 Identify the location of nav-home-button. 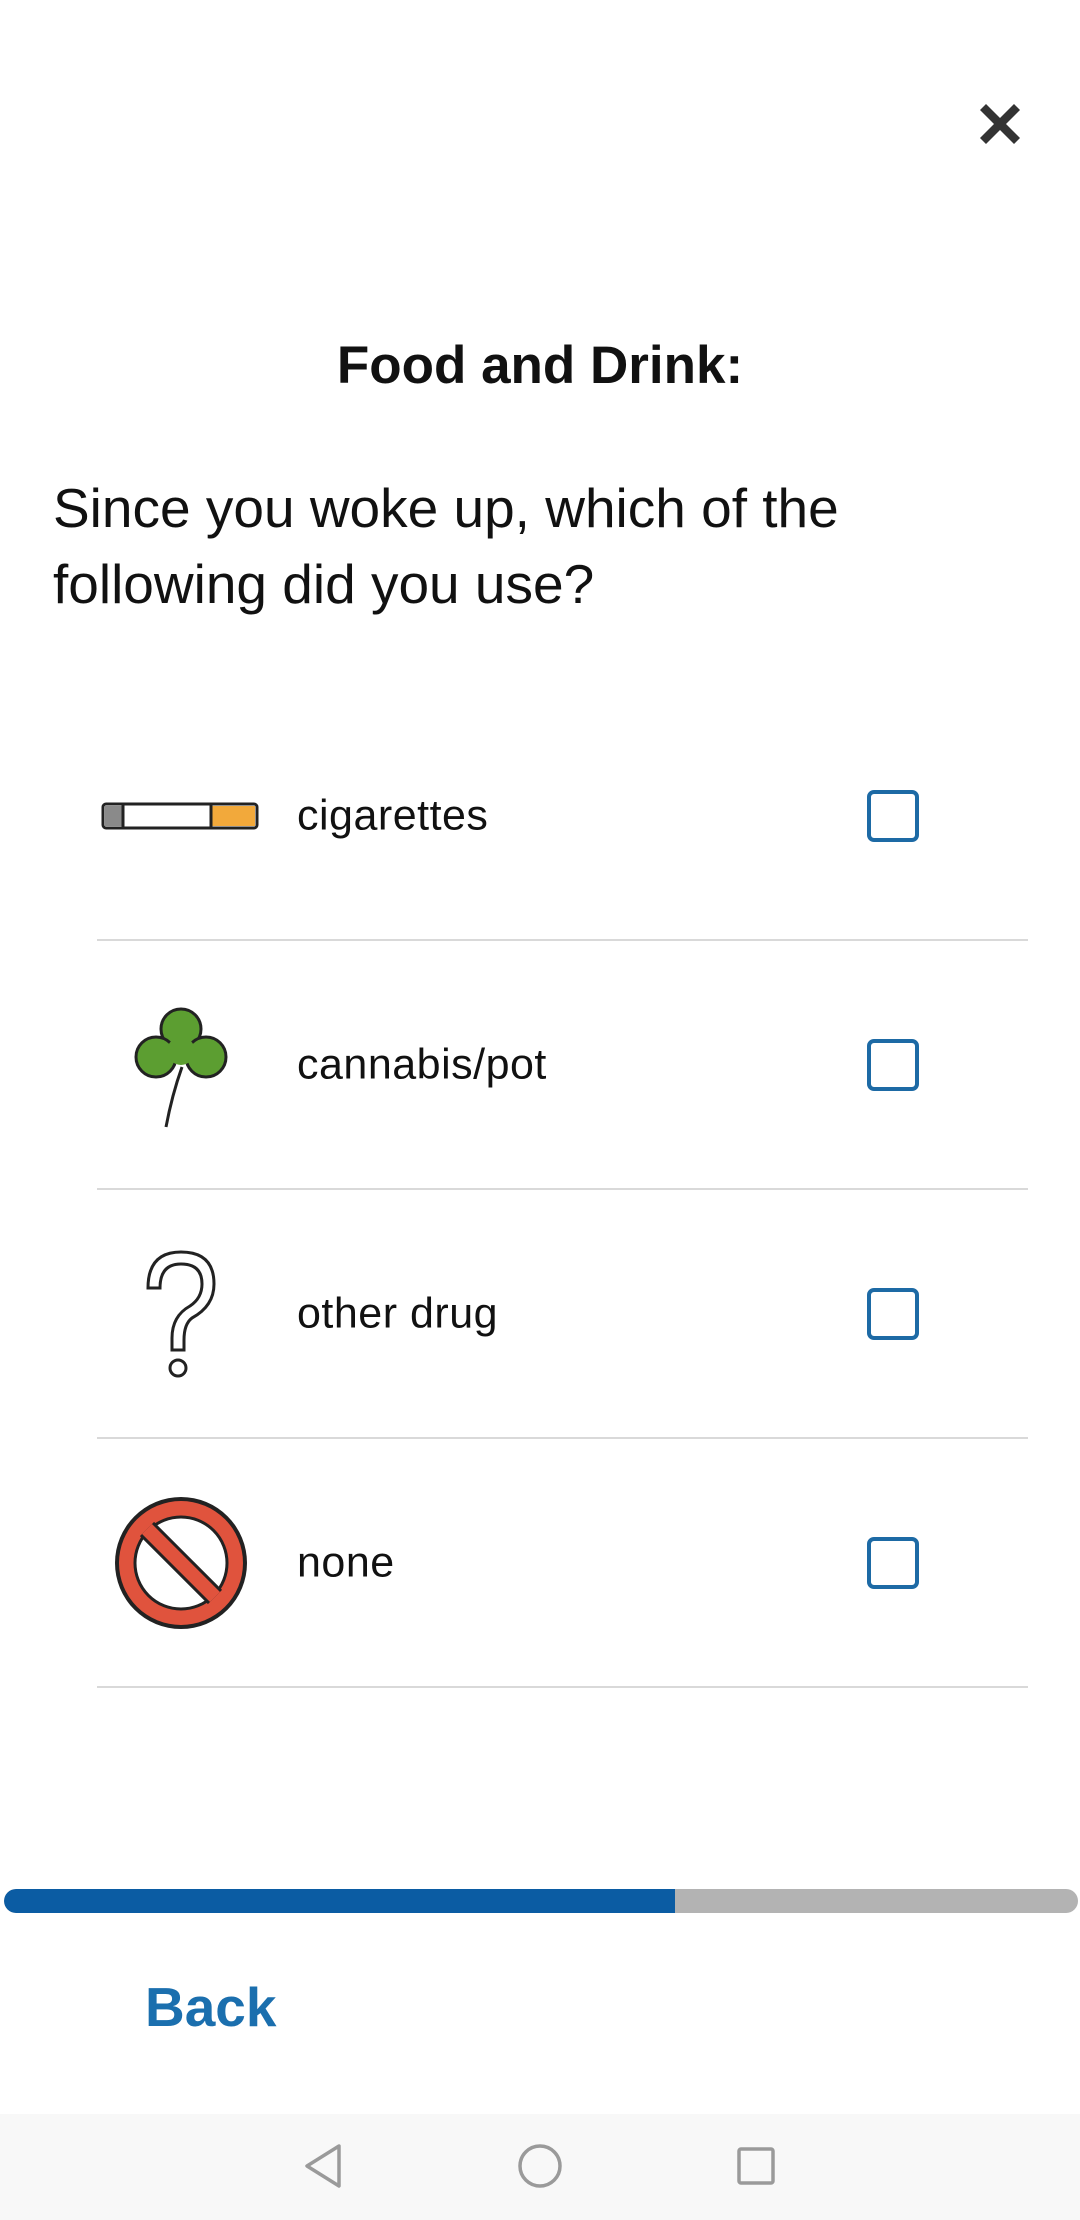
(540, 2166).